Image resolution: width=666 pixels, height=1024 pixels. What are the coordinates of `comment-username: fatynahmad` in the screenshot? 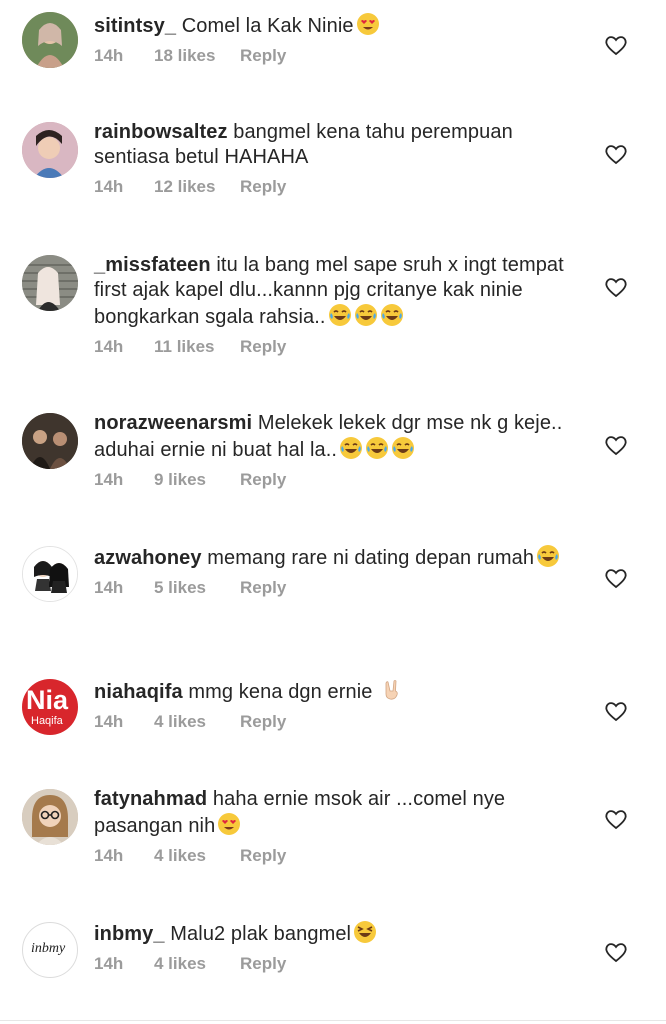 It's located at (150, 799).